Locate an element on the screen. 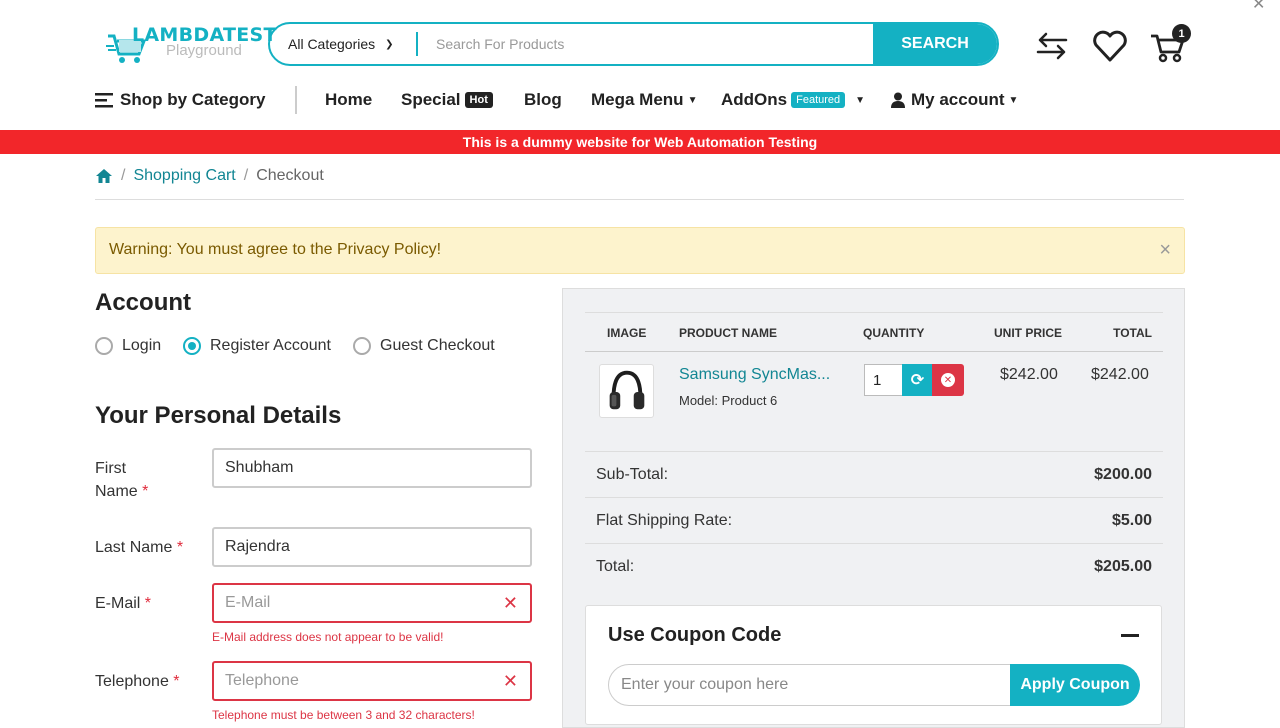 This screenshot has height=728, width=1280. home-icon is located at coordinates (104, 176).